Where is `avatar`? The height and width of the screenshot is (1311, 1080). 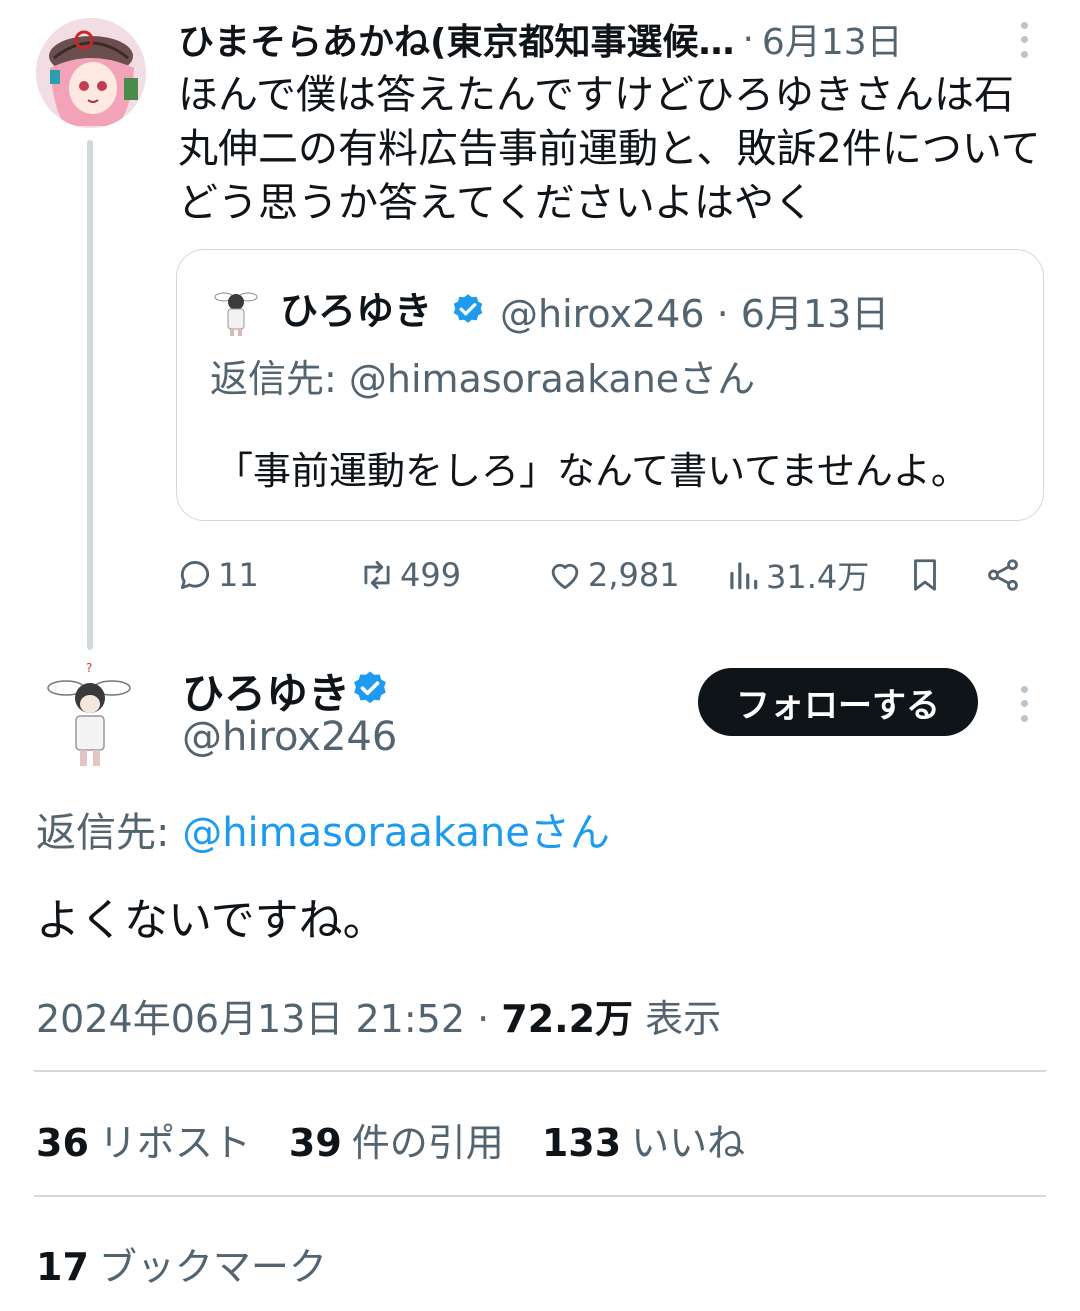
avatar is located at coordinates (91, 73).